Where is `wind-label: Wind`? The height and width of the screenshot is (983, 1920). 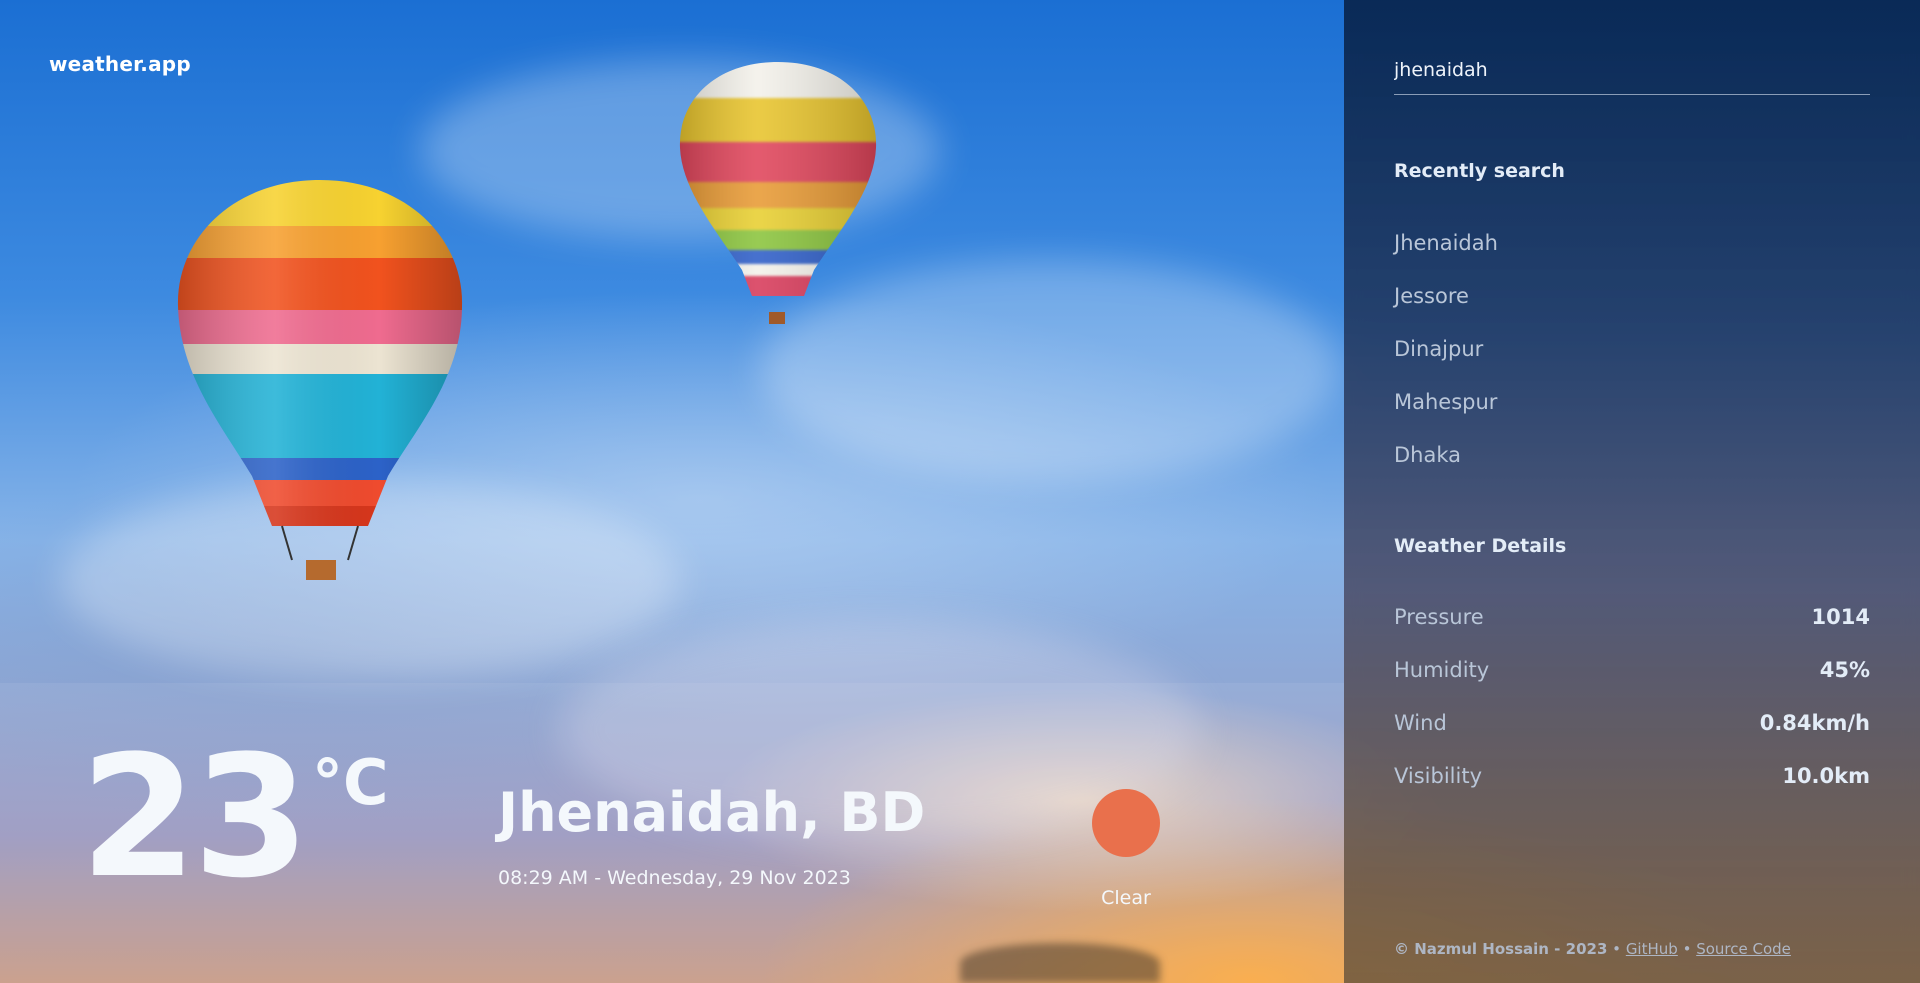 wind-label: Wind is located at coordinates (1420, 723).